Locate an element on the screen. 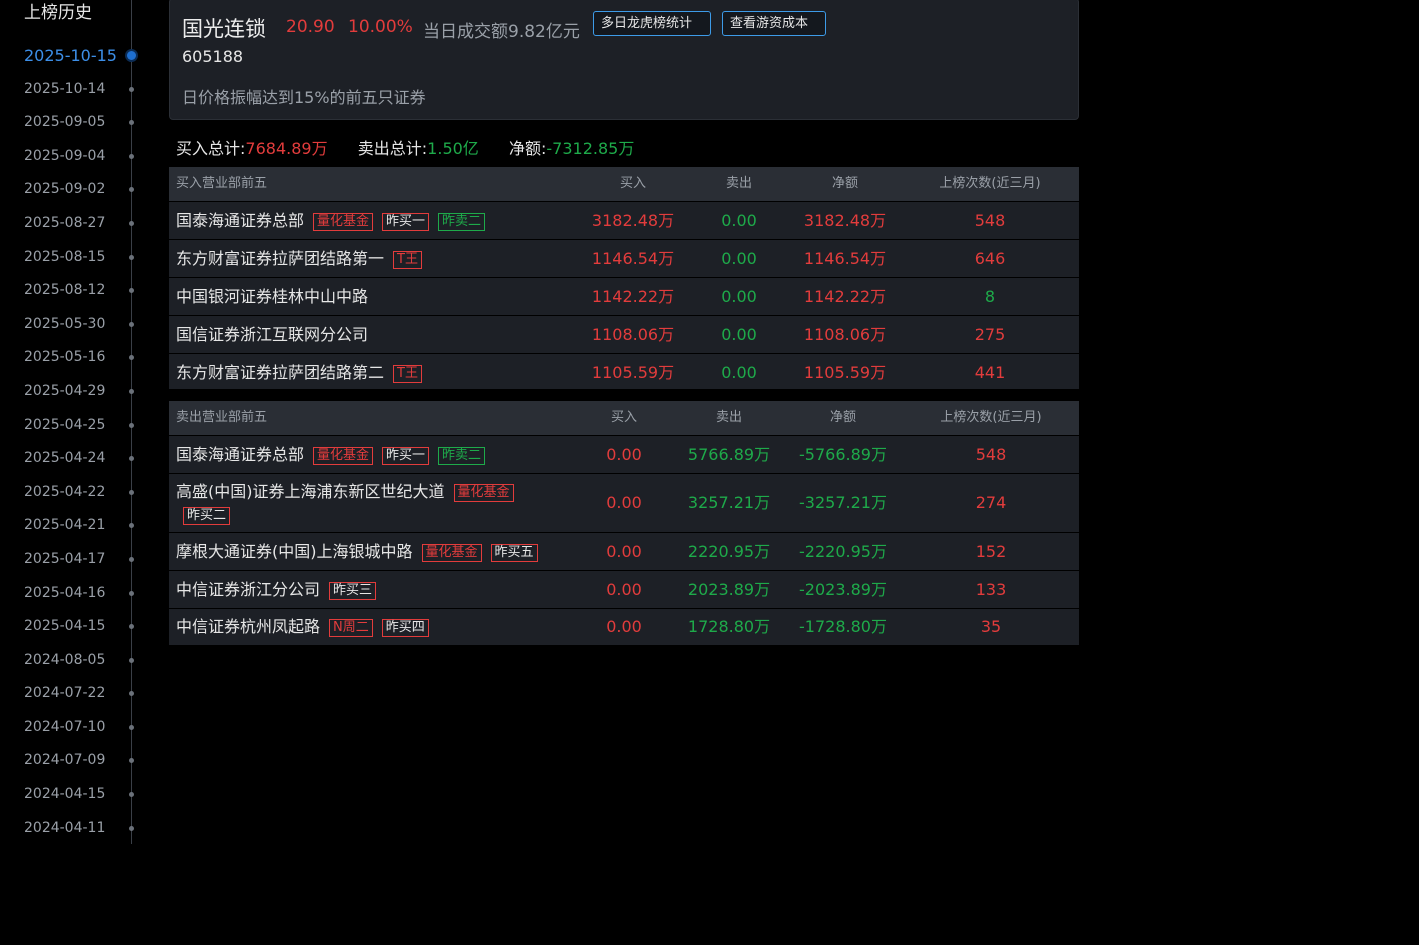 The height and width of the screenshot is (945, 1419). sell-amount-cell: 1728.80万 is located at coordinates (729, 626).